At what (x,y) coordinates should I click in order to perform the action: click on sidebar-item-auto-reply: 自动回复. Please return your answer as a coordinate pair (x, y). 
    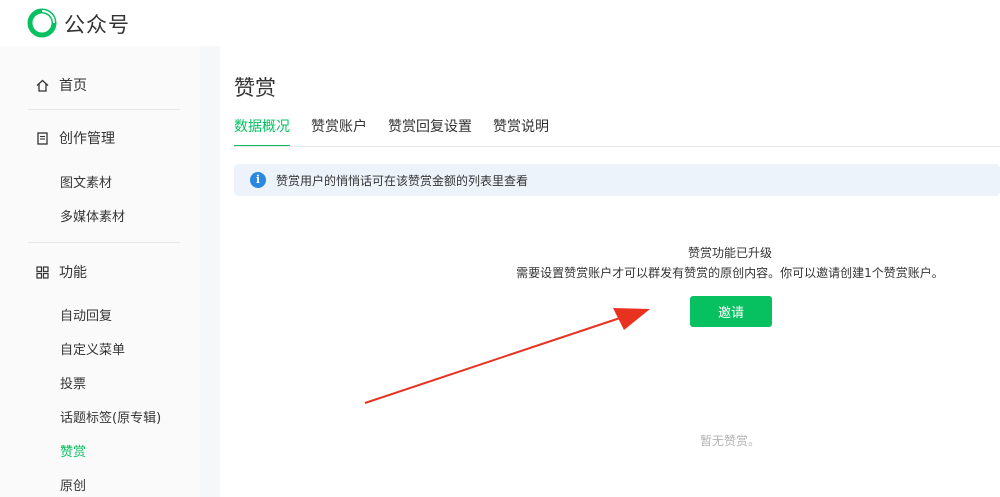
    Looking at the image, I should click on (86, 314).